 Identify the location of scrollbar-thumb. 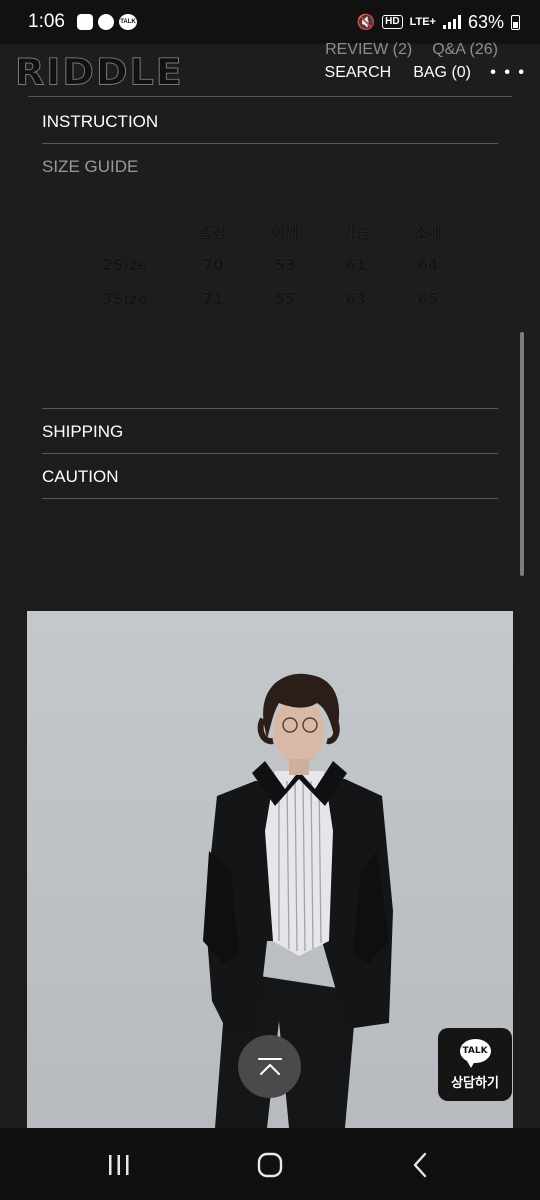
(522, 454).